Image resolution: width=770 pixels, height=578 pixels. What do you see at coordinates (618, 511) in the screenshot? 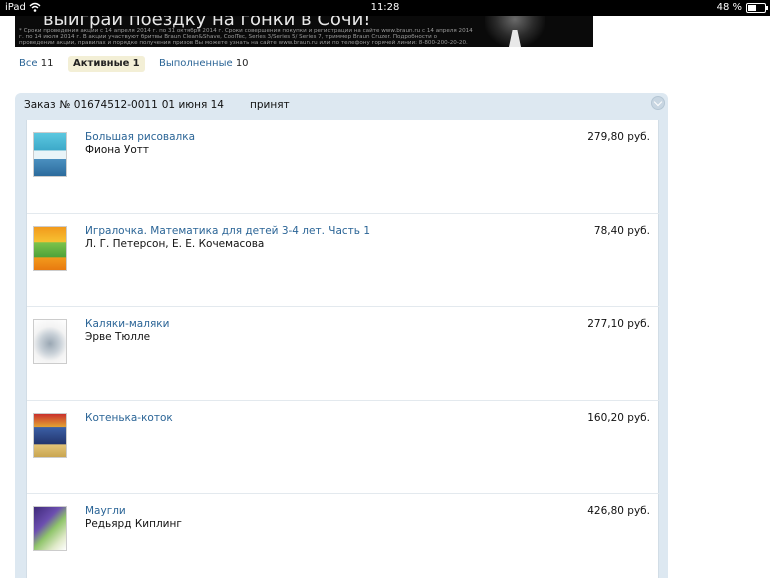
I see `book-price: 426,80 руб.` at bounding box center [618, 511].